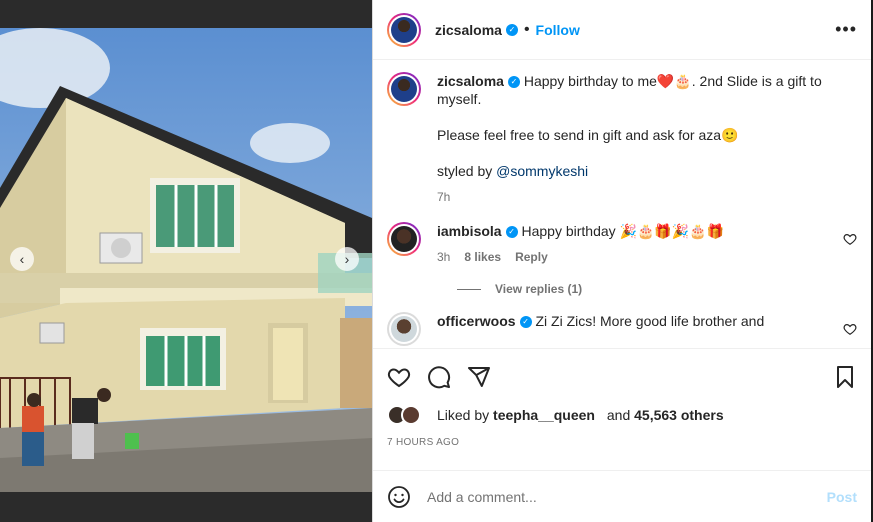  Describe the element at coordinates (679, 415) in the screenshot. I see `likes-count: 45,563 others` at that location.